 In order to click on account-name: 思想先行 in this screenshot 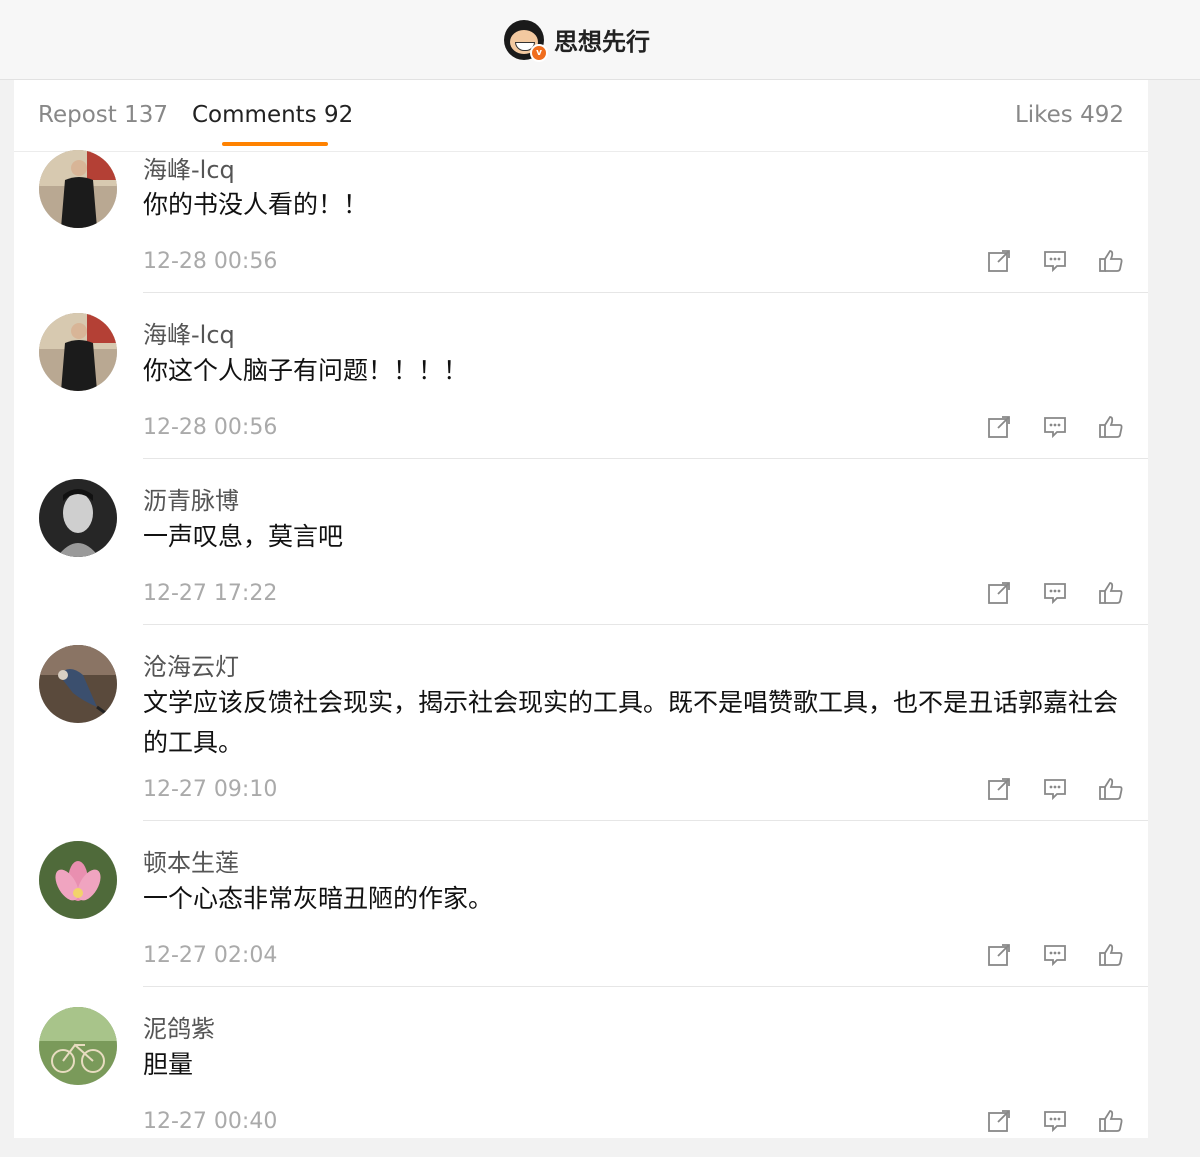, I will do `click(602, 39)`.